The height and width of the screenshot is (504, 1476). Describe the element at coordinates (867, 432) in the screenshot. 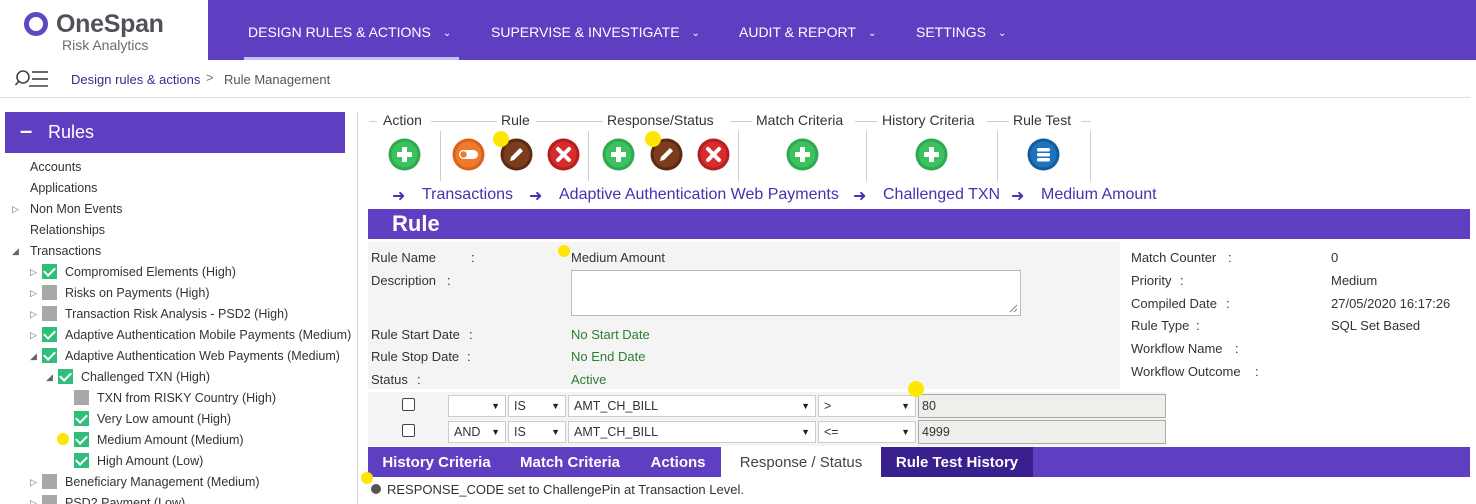

I see `comparator-select: <= ▼` at that location.